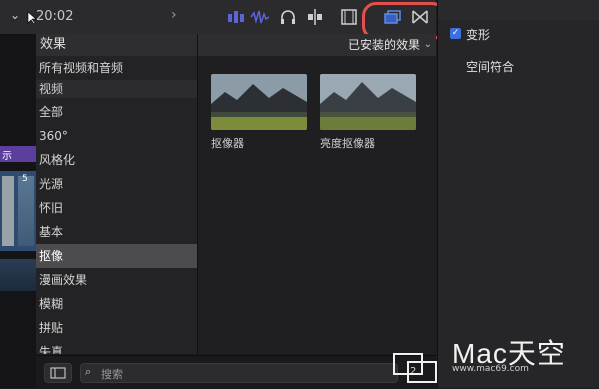  I want to click on sidebar-item-all: 全部, so click(116, 112).